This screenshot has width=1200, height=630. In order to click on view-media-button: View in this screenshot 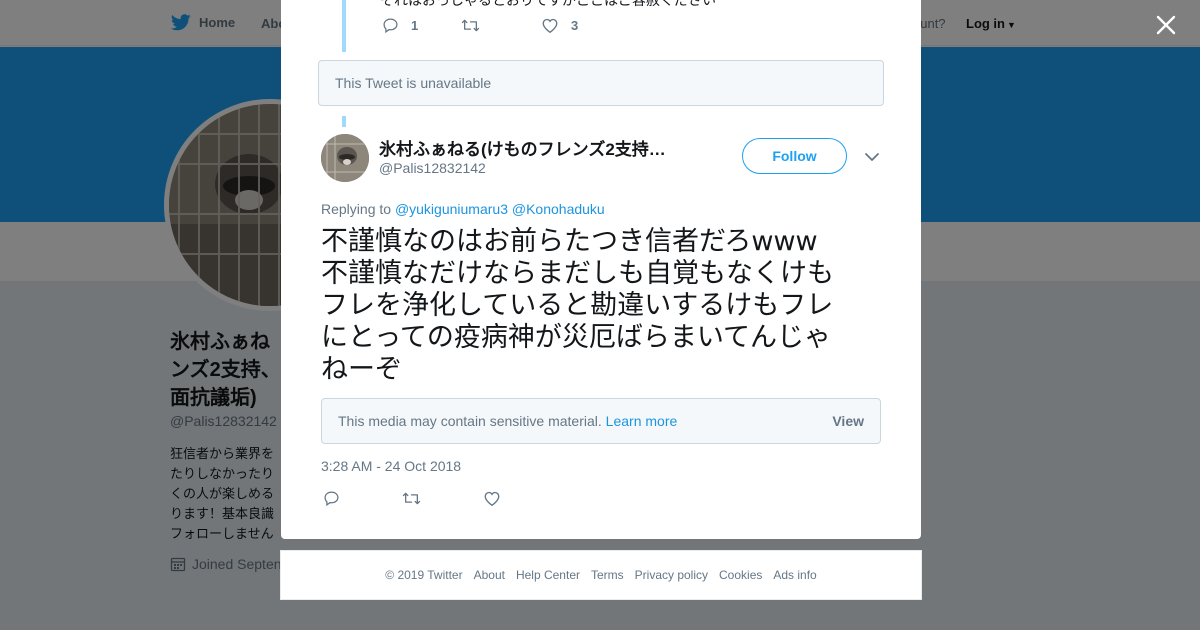, I will do `click(848, 421)`.